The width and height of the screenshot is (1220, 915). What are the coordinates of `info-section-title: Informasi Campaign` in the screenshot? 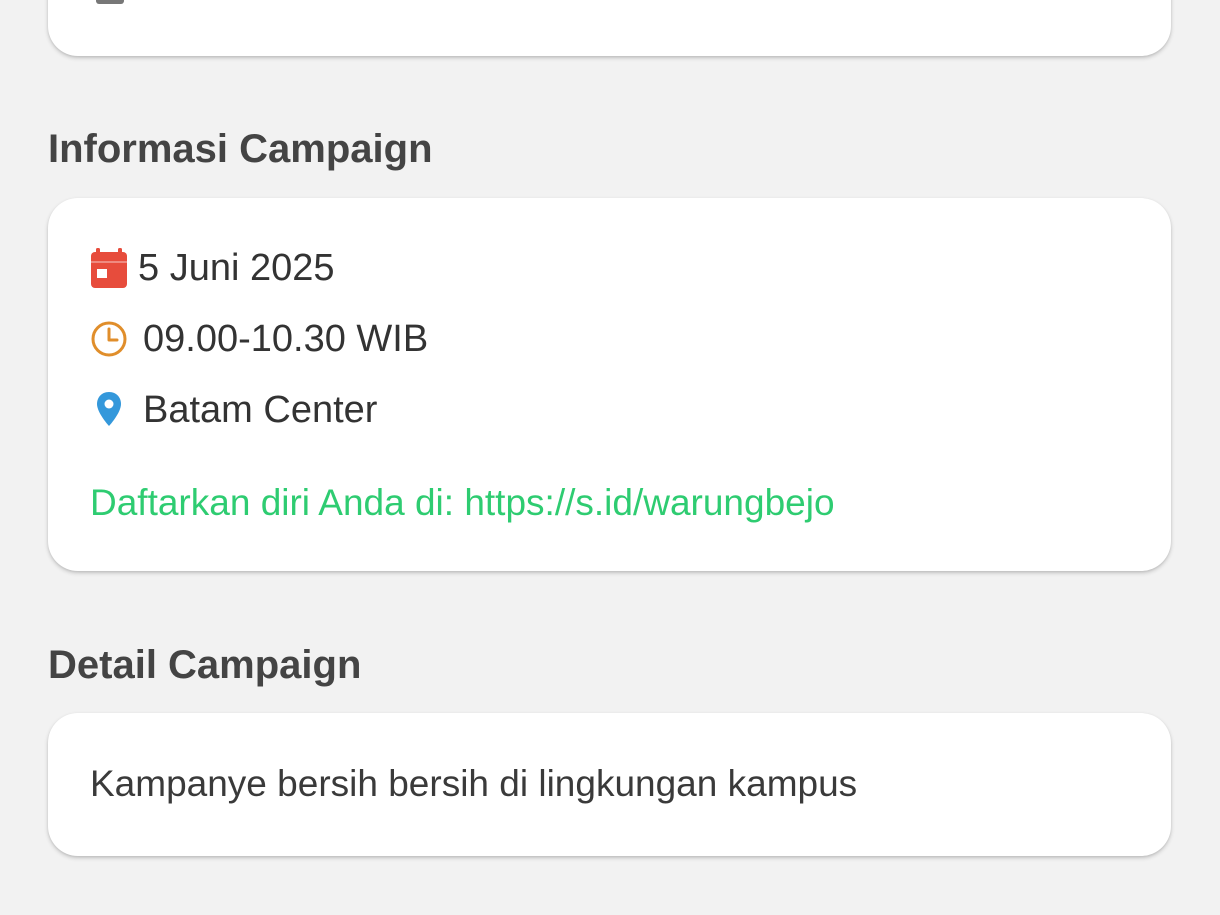 It's located at (240, 149).